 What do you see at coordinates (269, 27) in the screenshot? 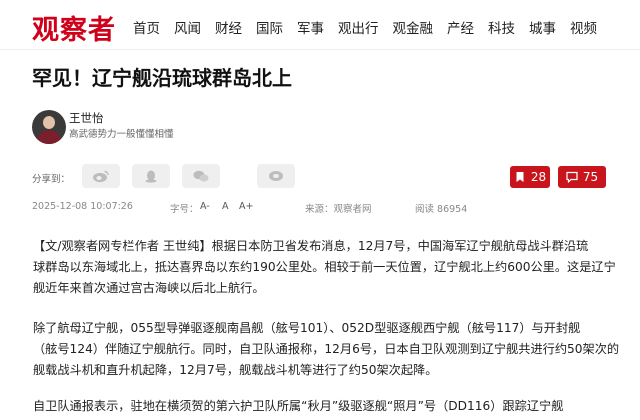
I see `nav-item-international: 国际` at bounding box center [269, 27].